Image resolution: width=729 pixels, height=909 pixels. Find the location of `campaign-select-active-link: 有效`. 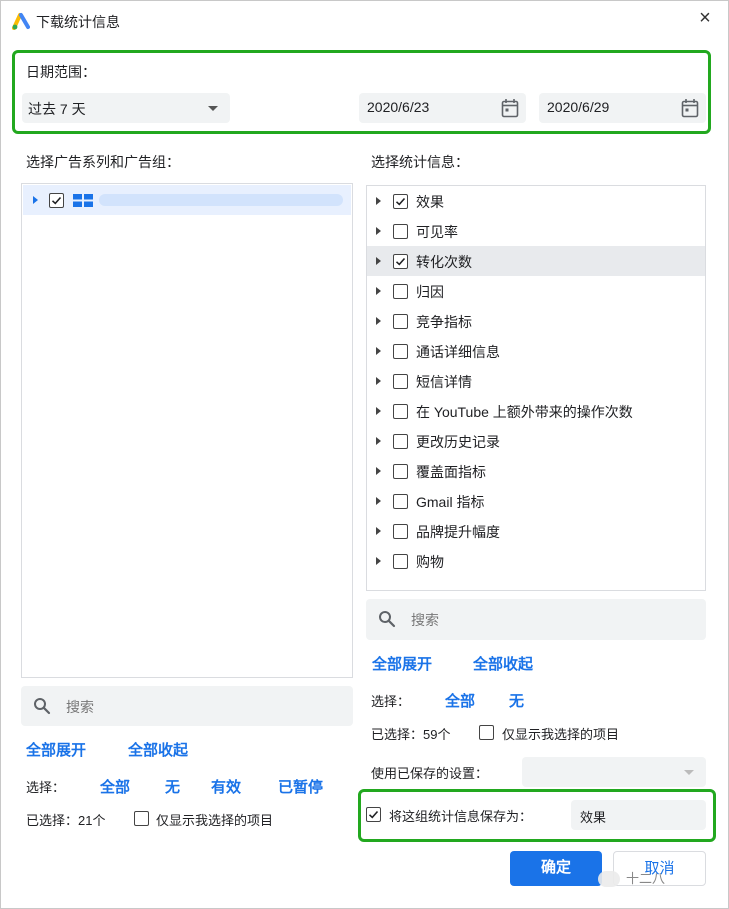

campaign-select-active-link: 有效 is located at coordinates (226, 786).